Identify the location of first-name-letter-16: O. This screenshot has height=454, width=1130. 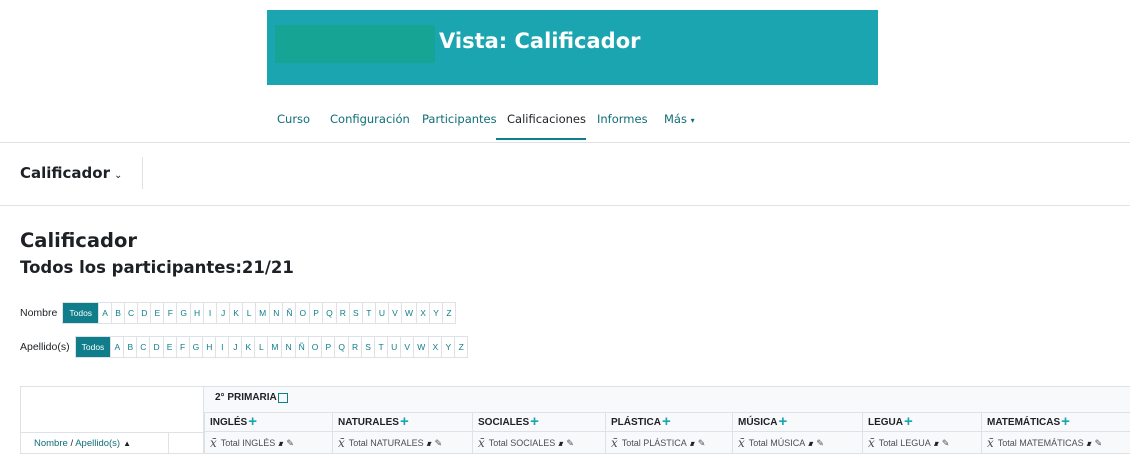
(303, 313).